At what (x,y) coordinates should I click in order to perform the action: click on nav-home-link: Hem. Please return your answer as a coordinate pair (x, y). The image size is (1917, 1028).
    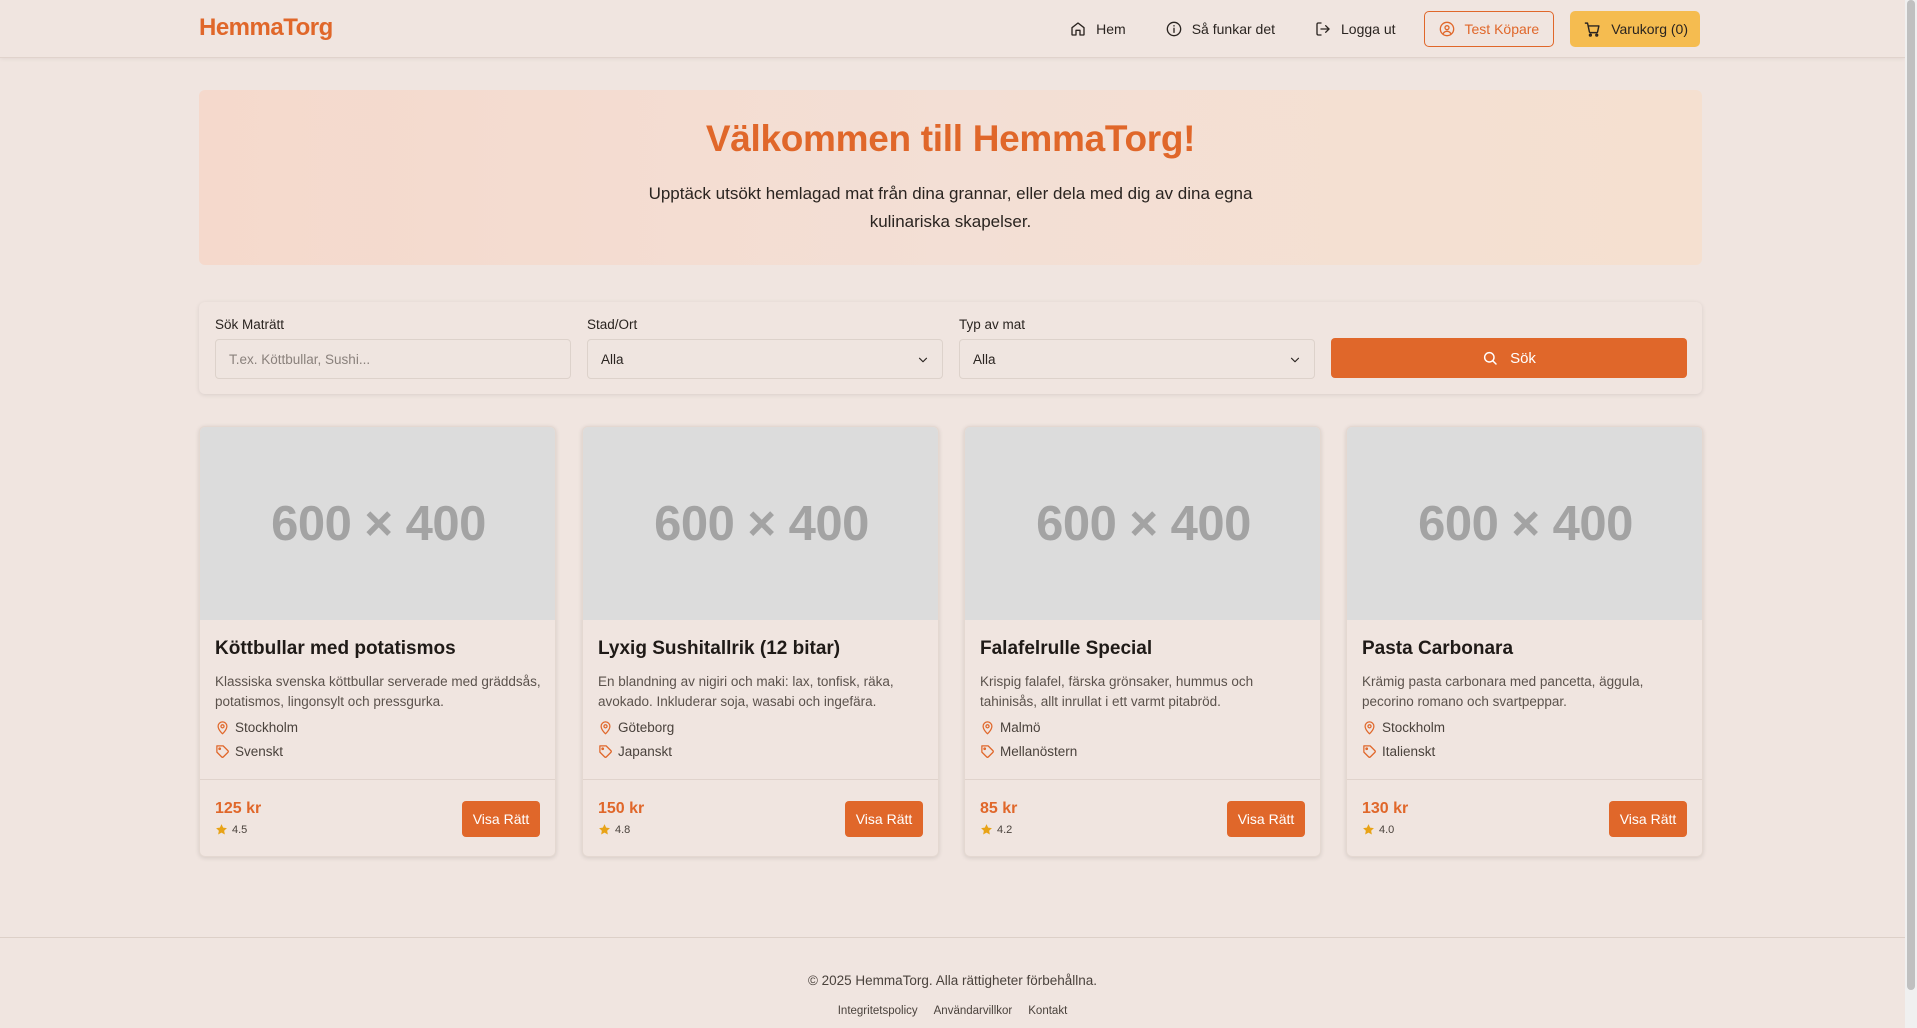
    Looking at the image, I should click on (1098, 29).